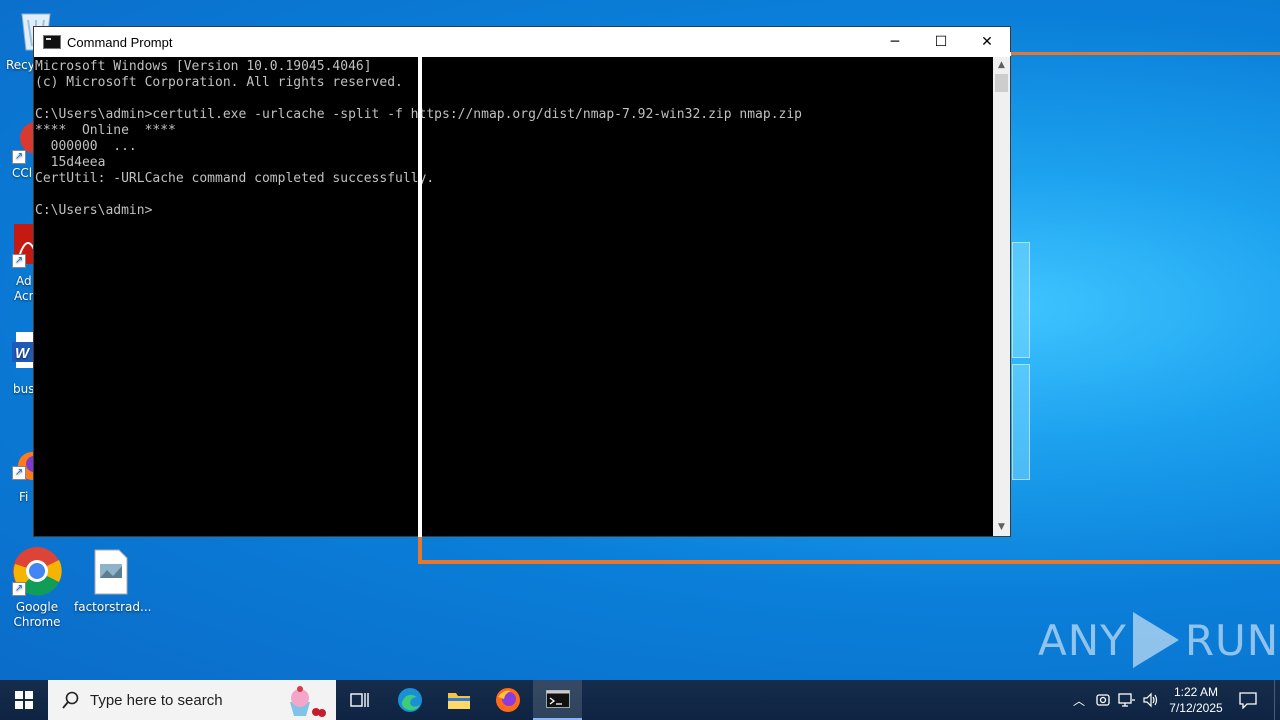 The width and height of the screenshot is (1280, 720). Describe the element at coordinates (24, 288) in the screenshot. I see `desktop-icon-label: Ad Acr` at that location.